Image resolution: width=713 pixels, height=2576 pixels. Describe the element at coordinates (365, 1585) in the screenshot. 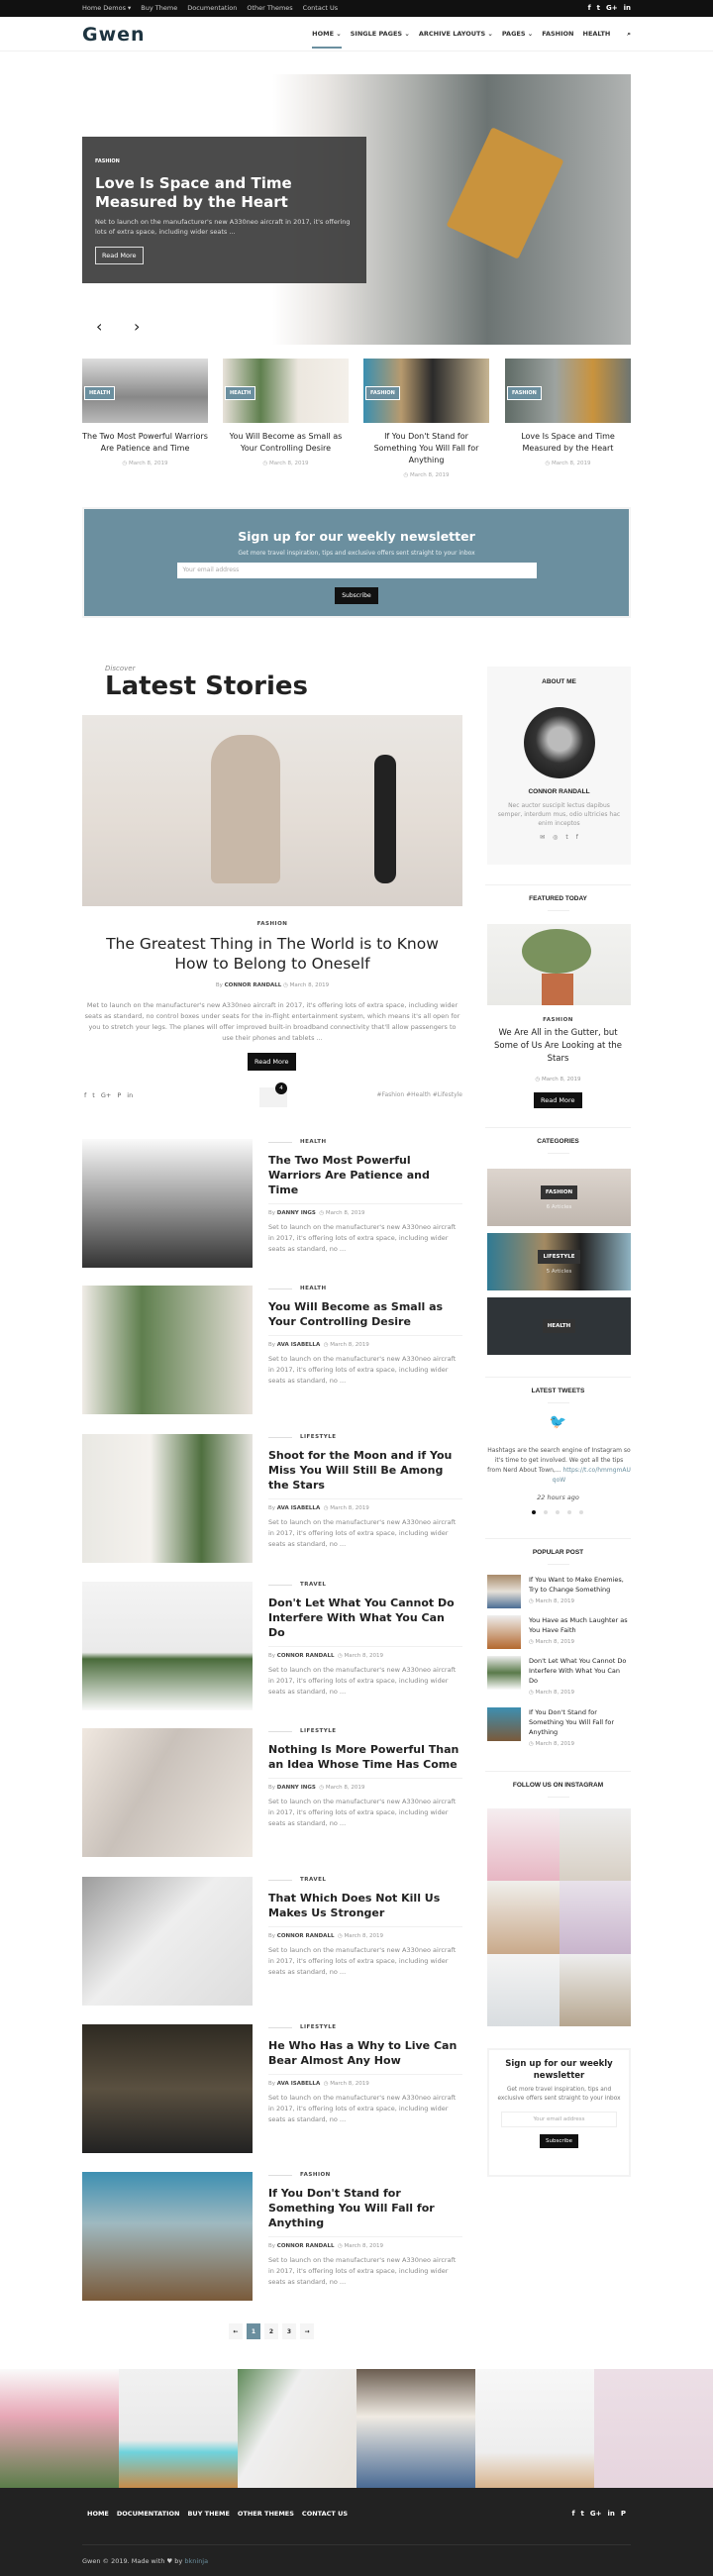

I see `post-category: TRAVEL` at that location.